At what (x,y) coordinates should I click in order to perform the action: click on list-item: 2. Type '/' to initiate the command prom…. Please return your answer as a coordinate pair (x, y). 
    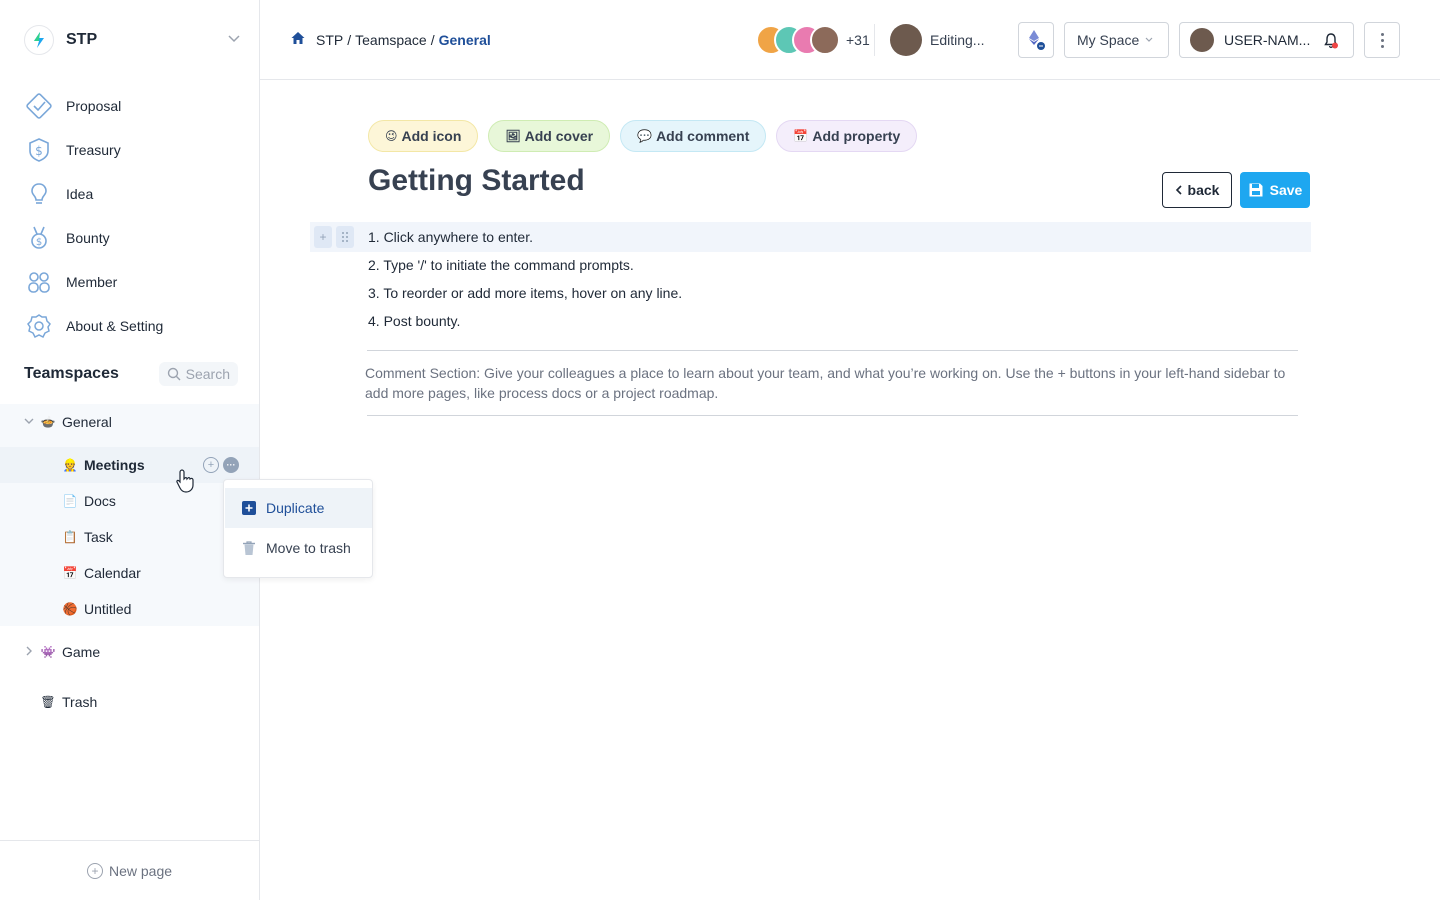
    Looking at the image, I should click on (525, 269).